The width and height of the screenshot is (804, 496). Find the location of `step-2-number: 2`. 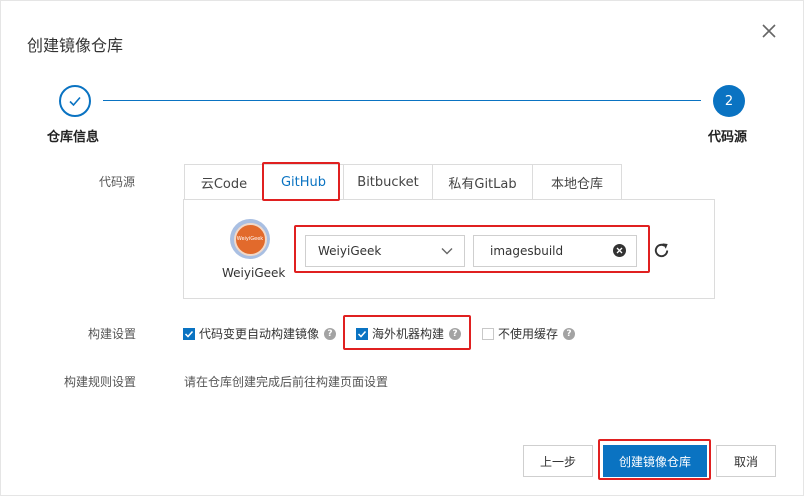

step-2-number: 2 is located at coordinates (729, 101).